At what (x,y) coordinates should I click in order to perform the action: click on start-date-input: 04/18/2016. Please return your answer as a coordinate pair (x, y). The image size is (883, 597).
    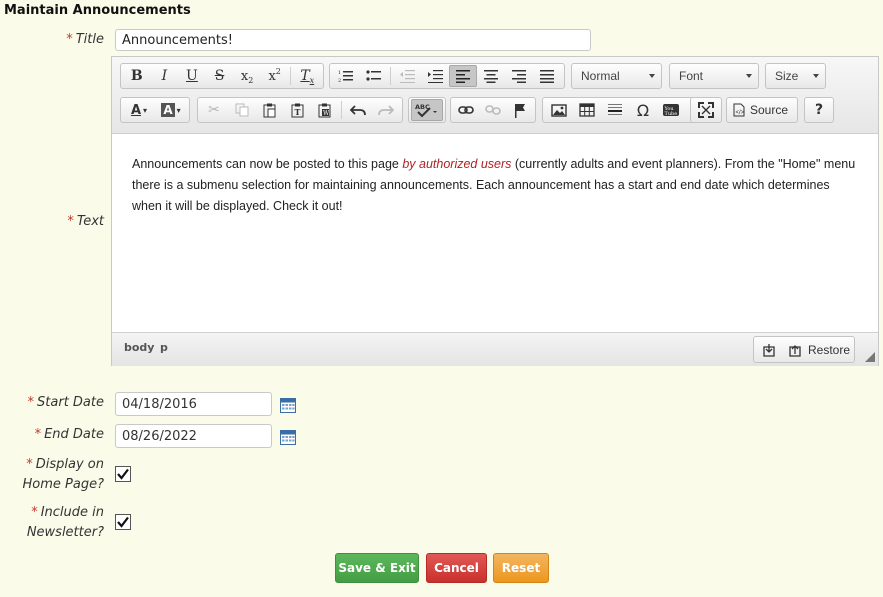
    Looking at the image, I should click on (193, 404).